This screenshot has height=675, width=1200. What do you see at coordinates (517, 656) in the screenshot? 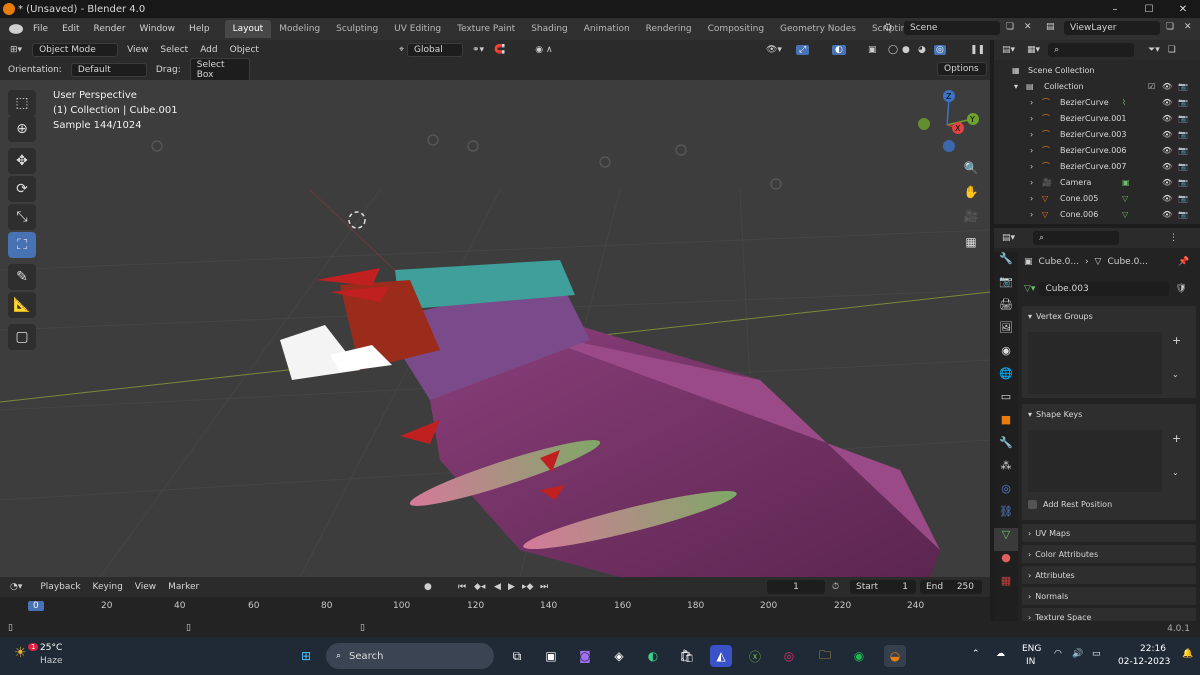
I see `task-view-icon: ⧉` at bounding box center [517, 656].